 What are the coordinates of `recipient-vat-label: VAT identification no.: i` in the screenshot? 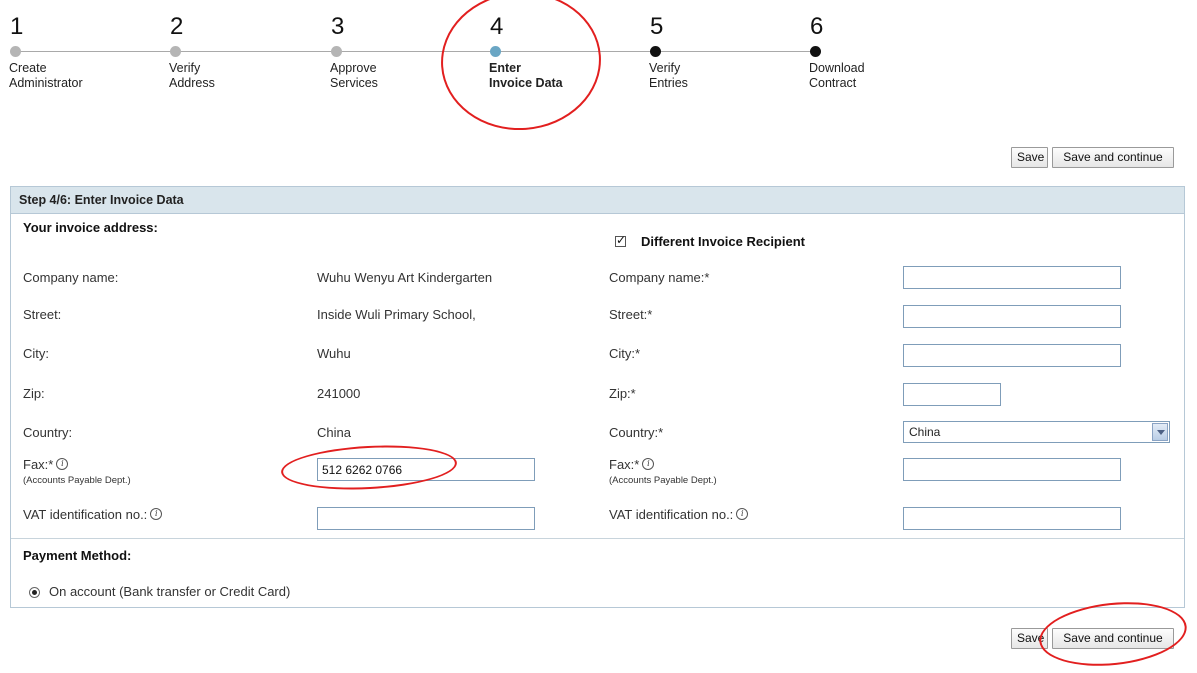 It's located at (679, 514).